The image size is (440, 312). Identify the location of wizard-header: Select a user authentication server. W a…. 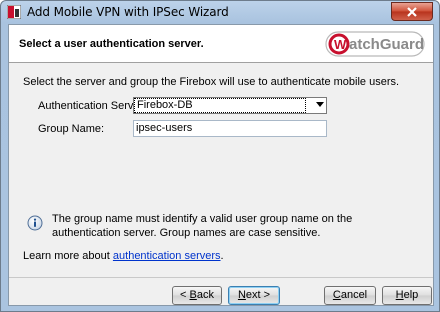
(221, 44).